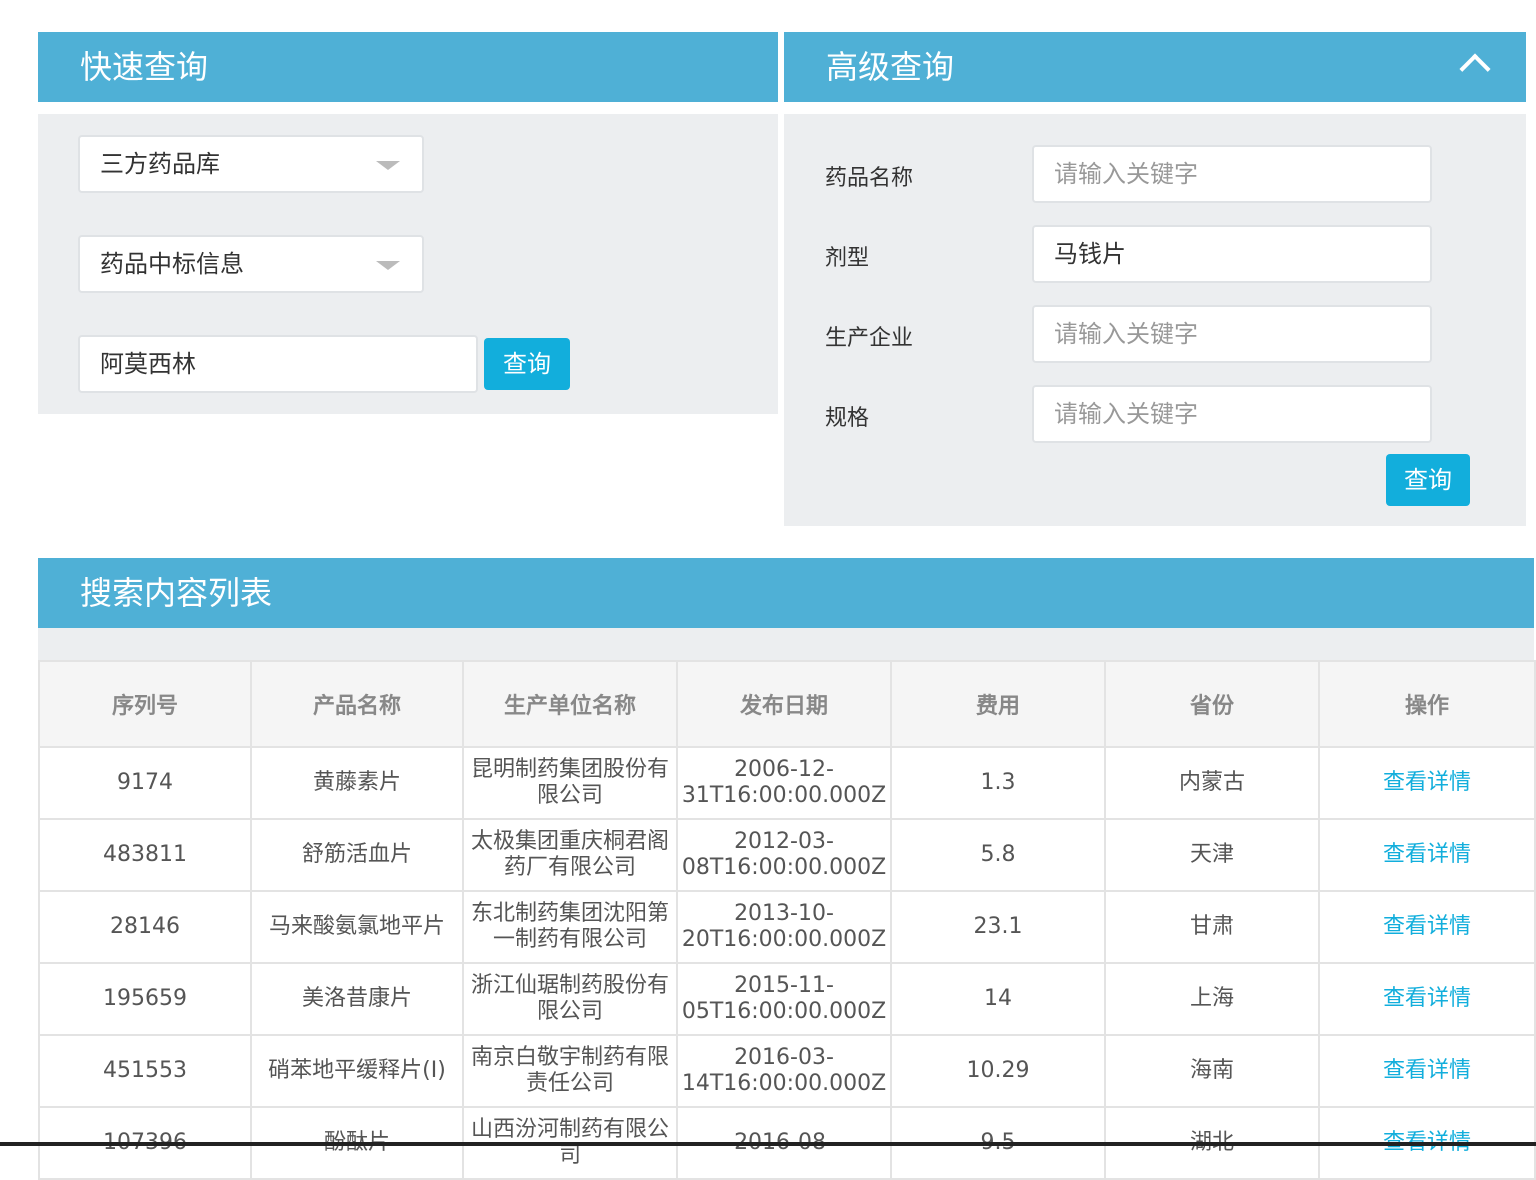 The width and height of the screenshot is (1536, 1180). What do you see at coordinates (998, 927) in the screenshot?
I see `cell-cost: 23.1` at bounding box center [998, 927].